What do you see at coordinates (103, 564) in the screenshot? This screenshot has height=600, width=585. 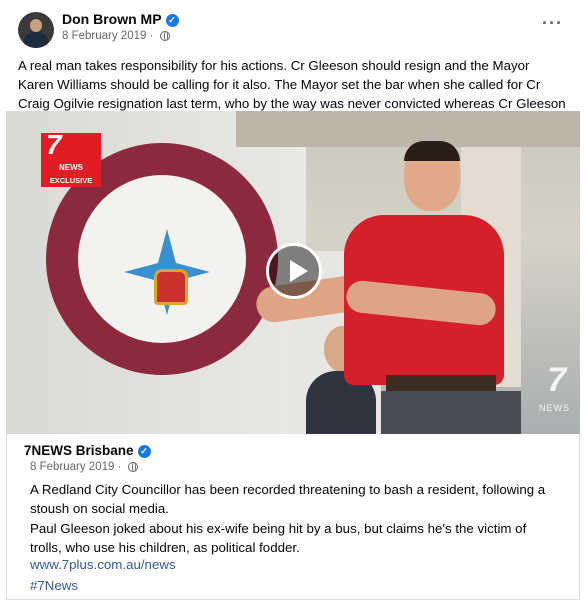 I see `shared-link: www.7plus.com.au/news` at bounding box center [103, 564].